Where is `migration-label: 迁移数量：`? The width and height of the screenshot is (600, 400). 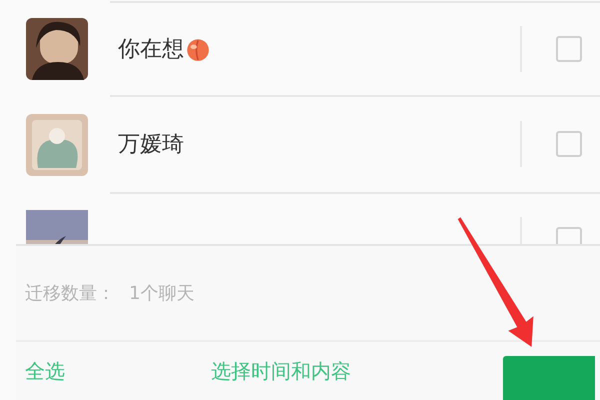
migration-label: 迁移数量： is located at coordinates (70, 293).